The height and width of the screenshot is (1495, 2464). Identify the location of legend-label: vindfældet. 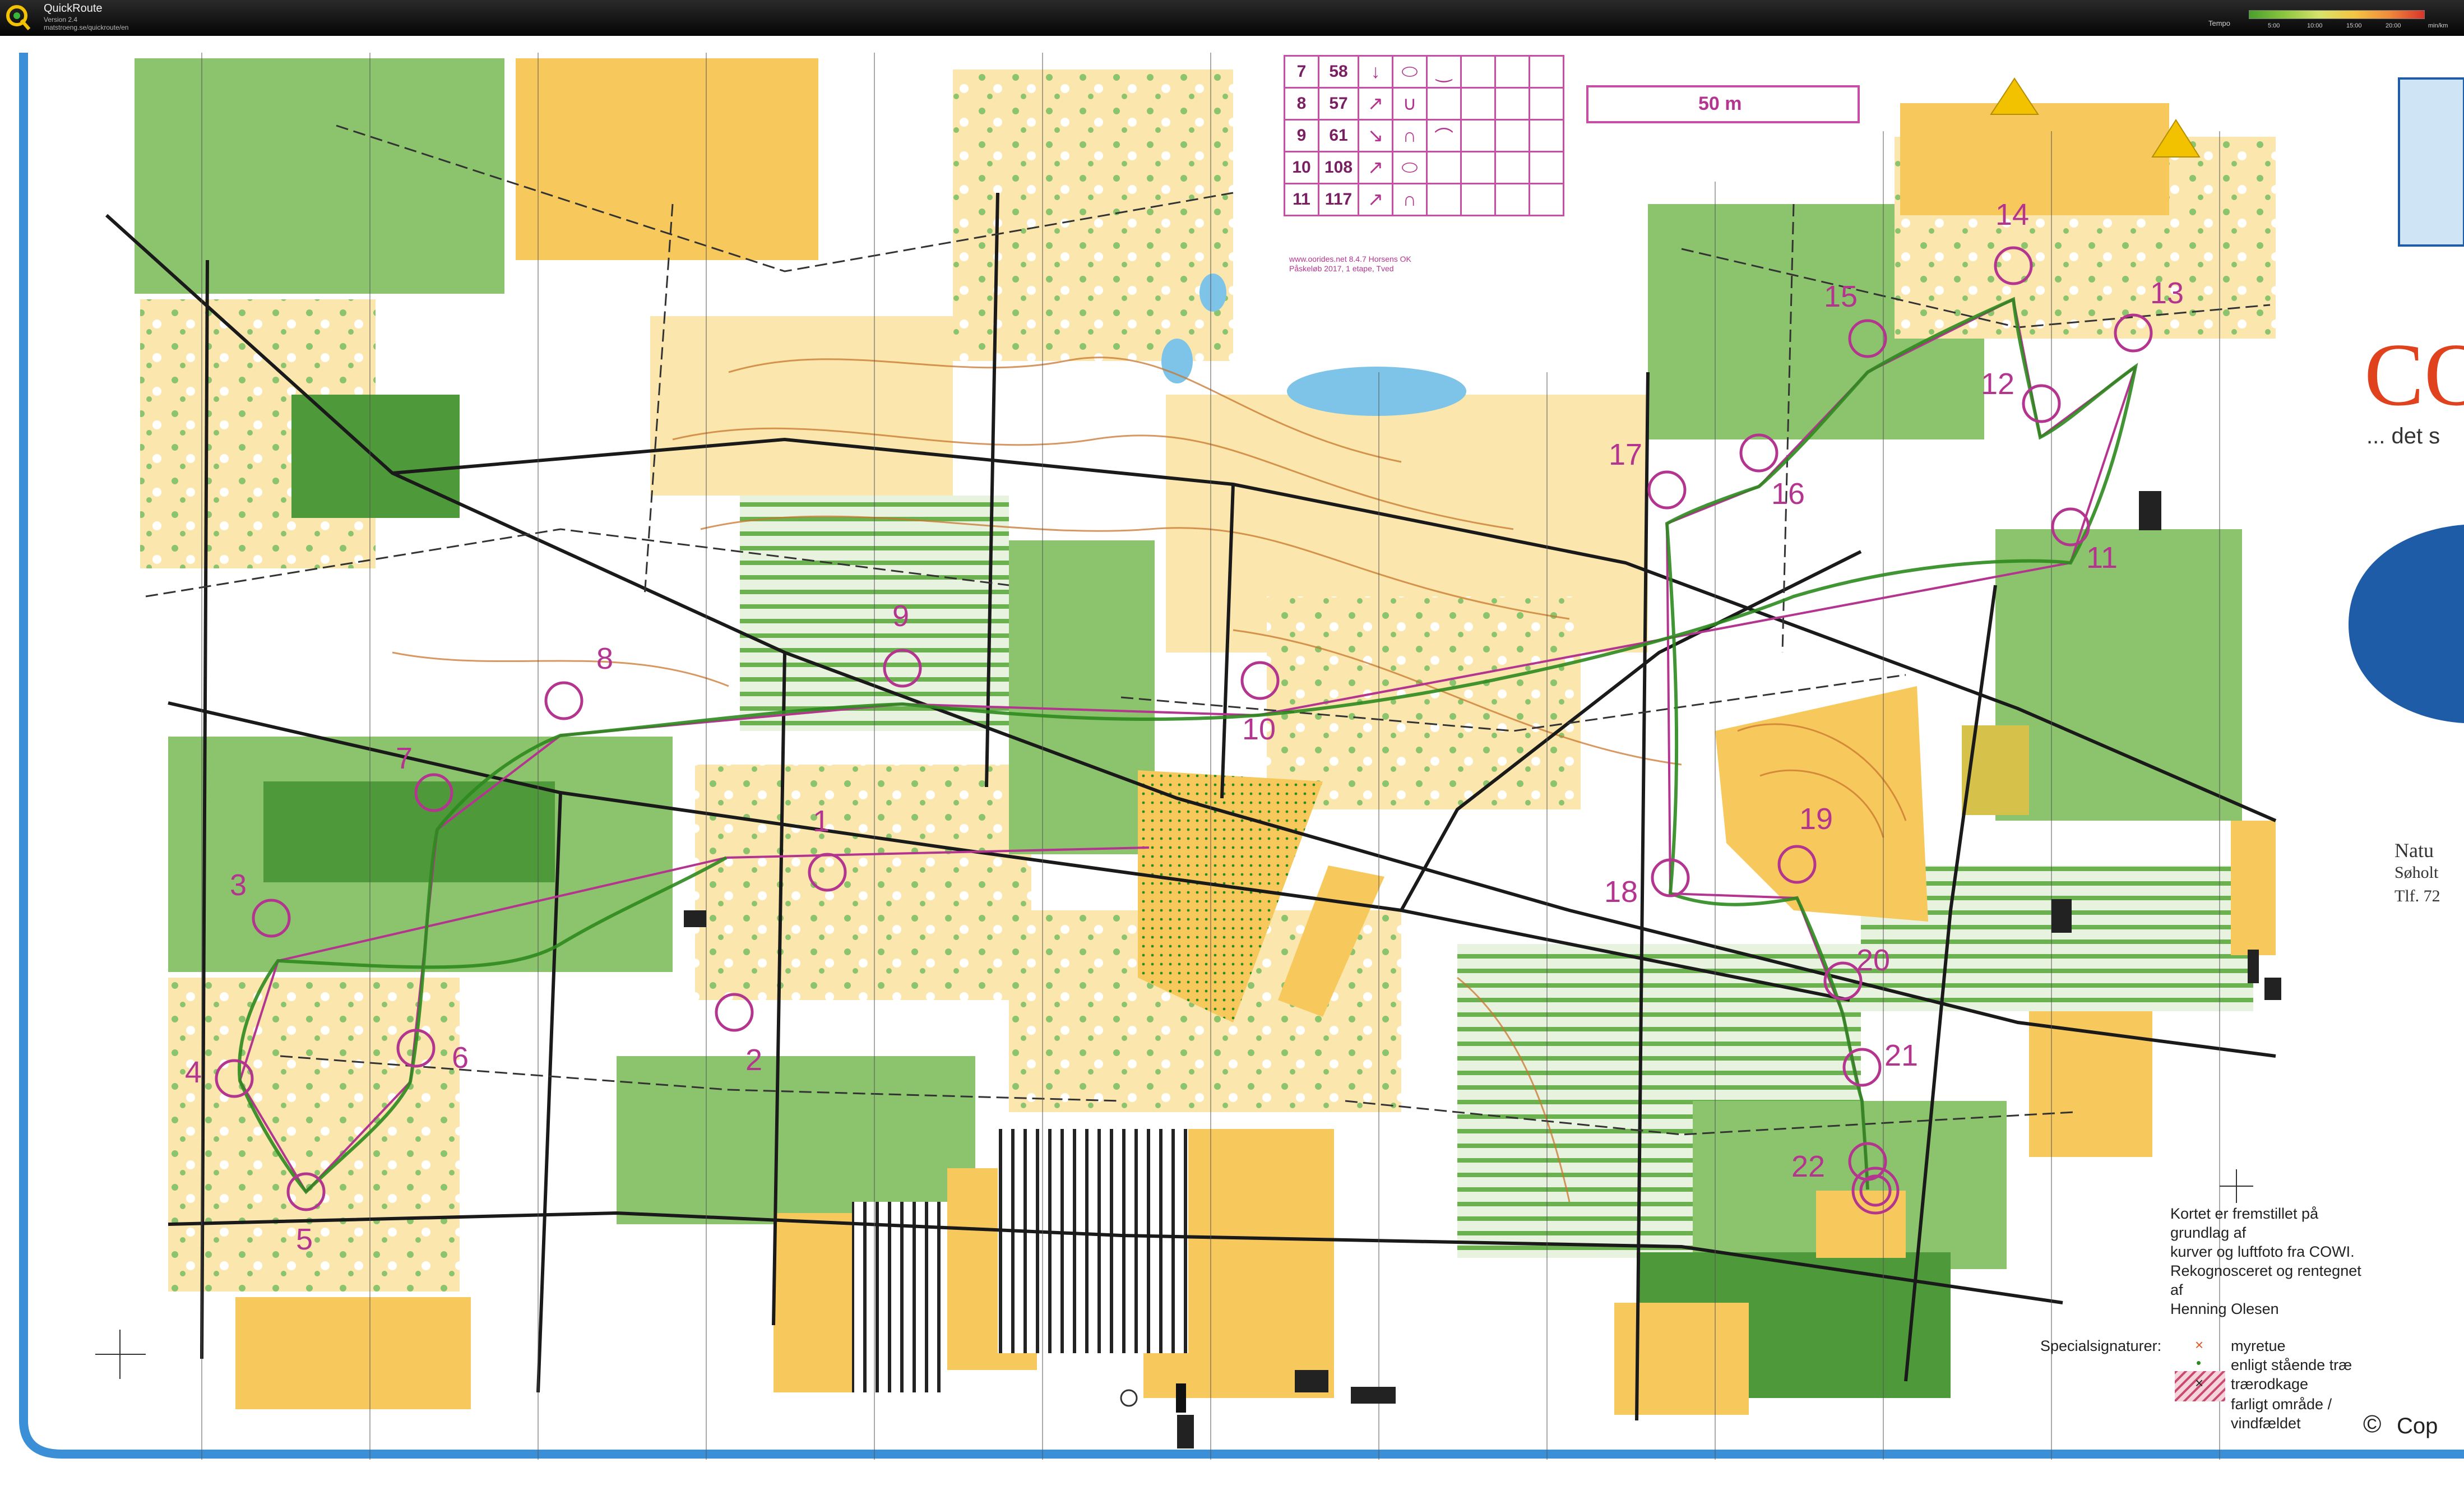
(2266, 1423).